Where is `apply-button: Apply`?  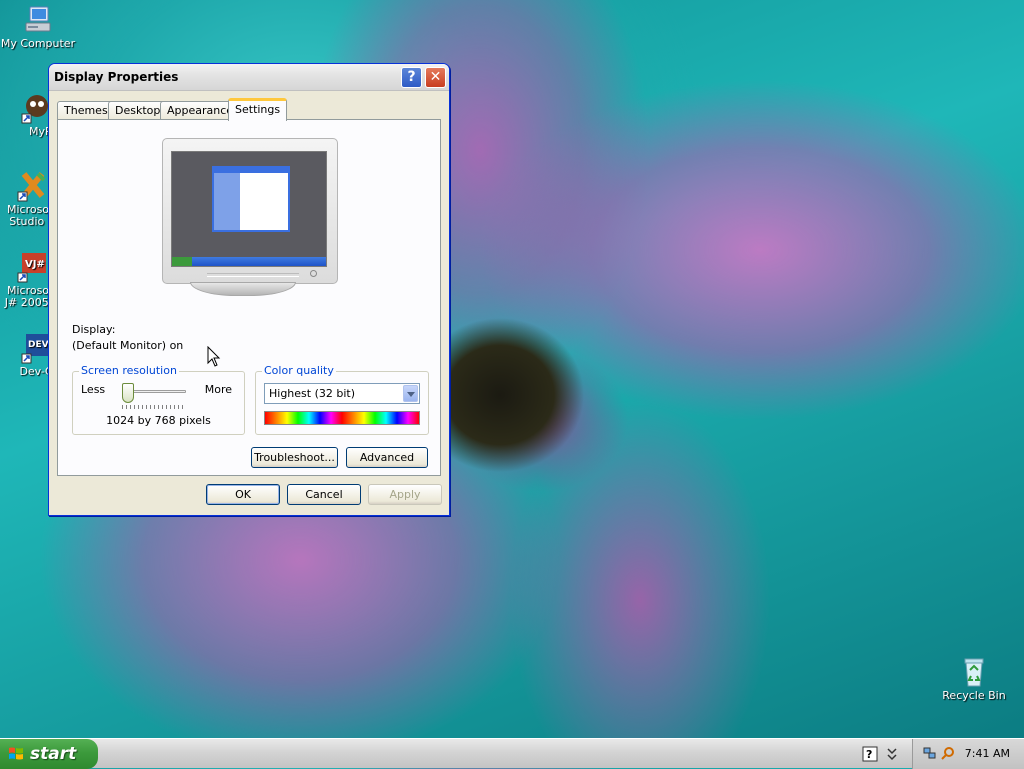
apply-button: Apply is located at coordinates (405, 494).